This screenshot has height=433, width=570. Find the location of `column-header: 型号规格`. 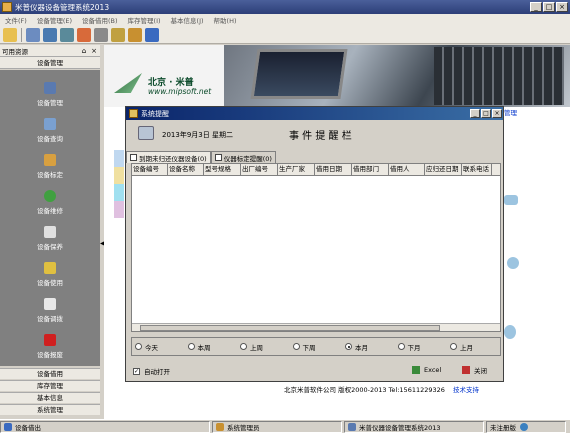

column-header: 型号规格 is located at coordinates (222, 170).